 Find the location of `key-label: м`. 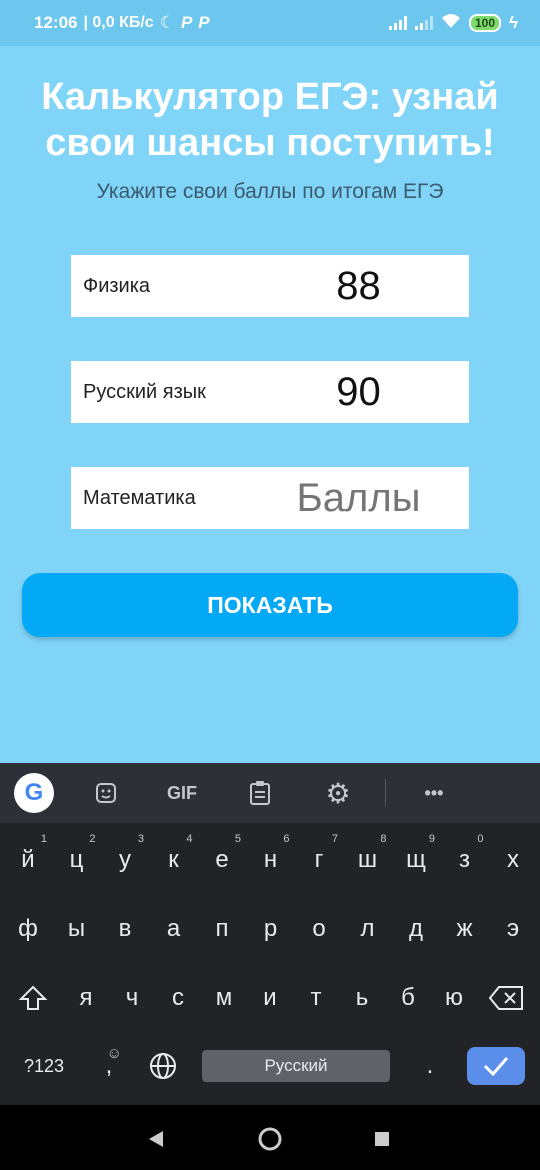

key-label: м is located at coordinates (224, 997).